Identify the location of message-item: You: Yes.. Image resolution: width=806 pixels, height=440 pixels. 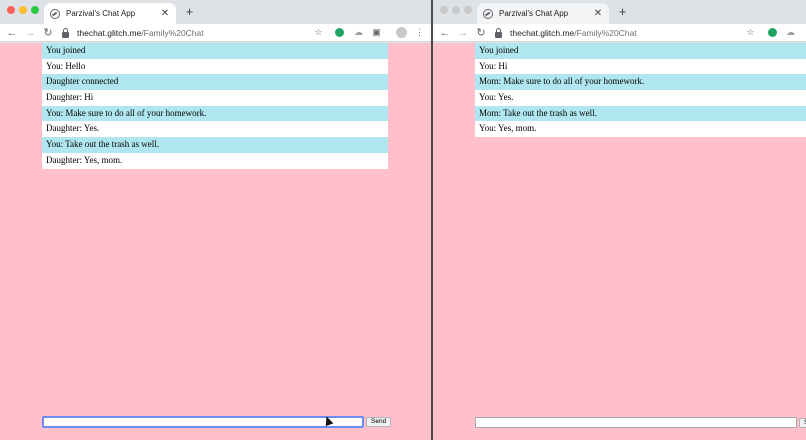
(640, 98).